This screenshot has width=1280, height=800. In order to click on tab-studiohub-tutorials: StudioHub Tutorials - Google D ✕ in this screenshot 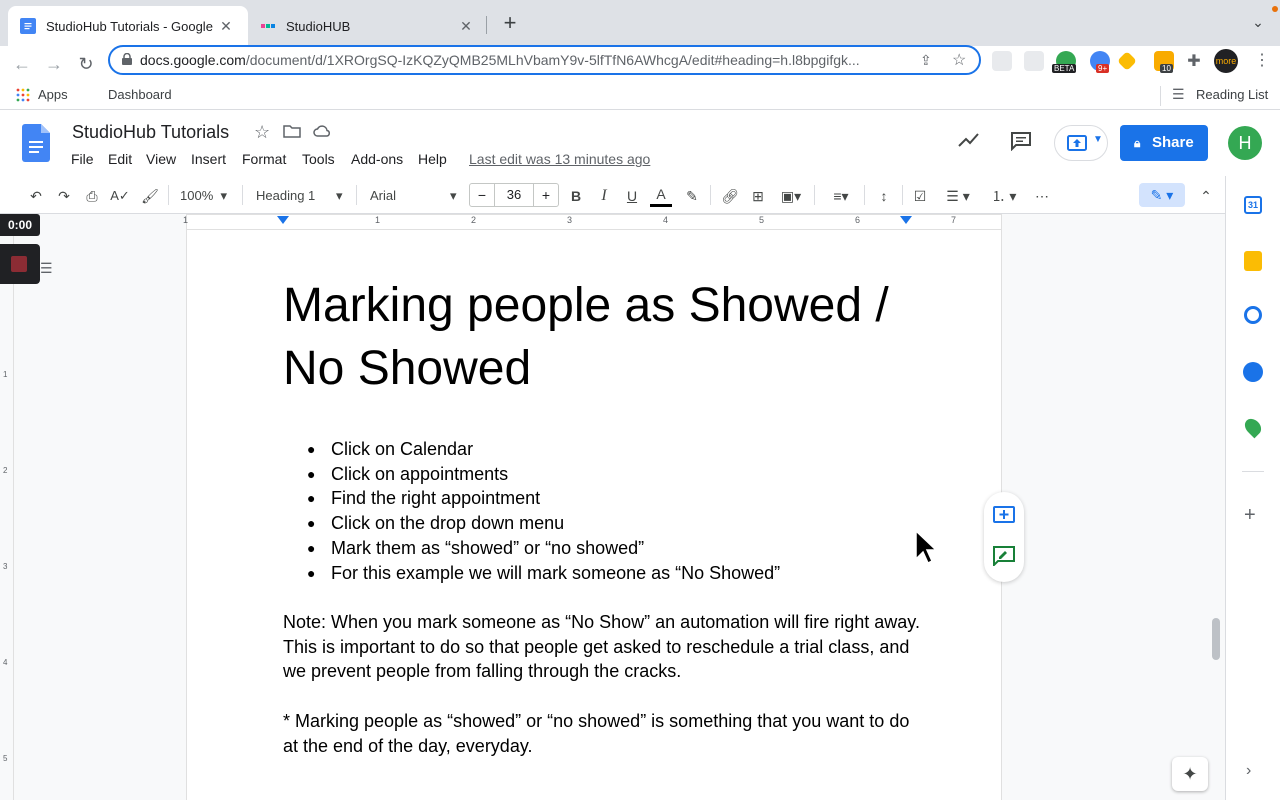, I will do `click(128, 26)`.